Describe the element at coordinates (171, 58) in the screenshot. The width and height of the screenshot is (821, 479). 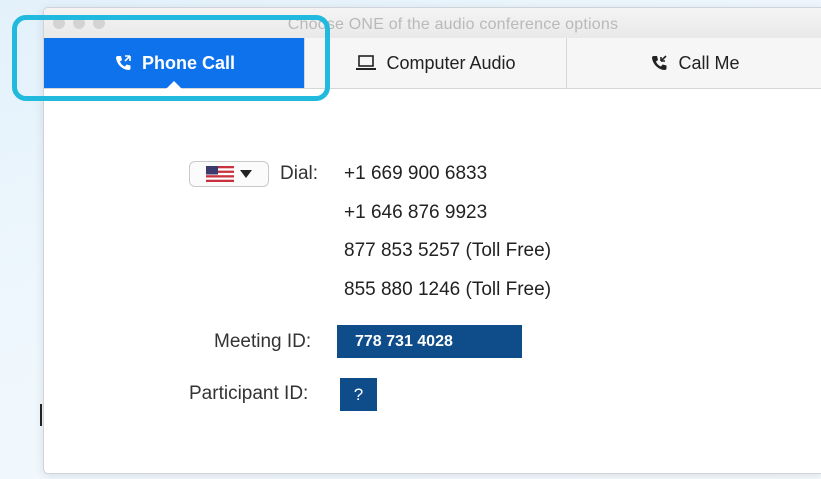
I see `phone-call-tab-highlight` at that location.